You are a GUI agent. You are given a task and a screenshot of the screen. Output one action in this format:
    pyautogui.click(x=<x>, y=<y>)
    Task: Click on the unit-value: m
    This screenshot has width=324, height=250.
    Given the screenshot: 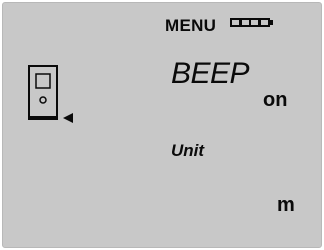 What is the action you would take?
    pyautogui.click(x=286, y=205)
    